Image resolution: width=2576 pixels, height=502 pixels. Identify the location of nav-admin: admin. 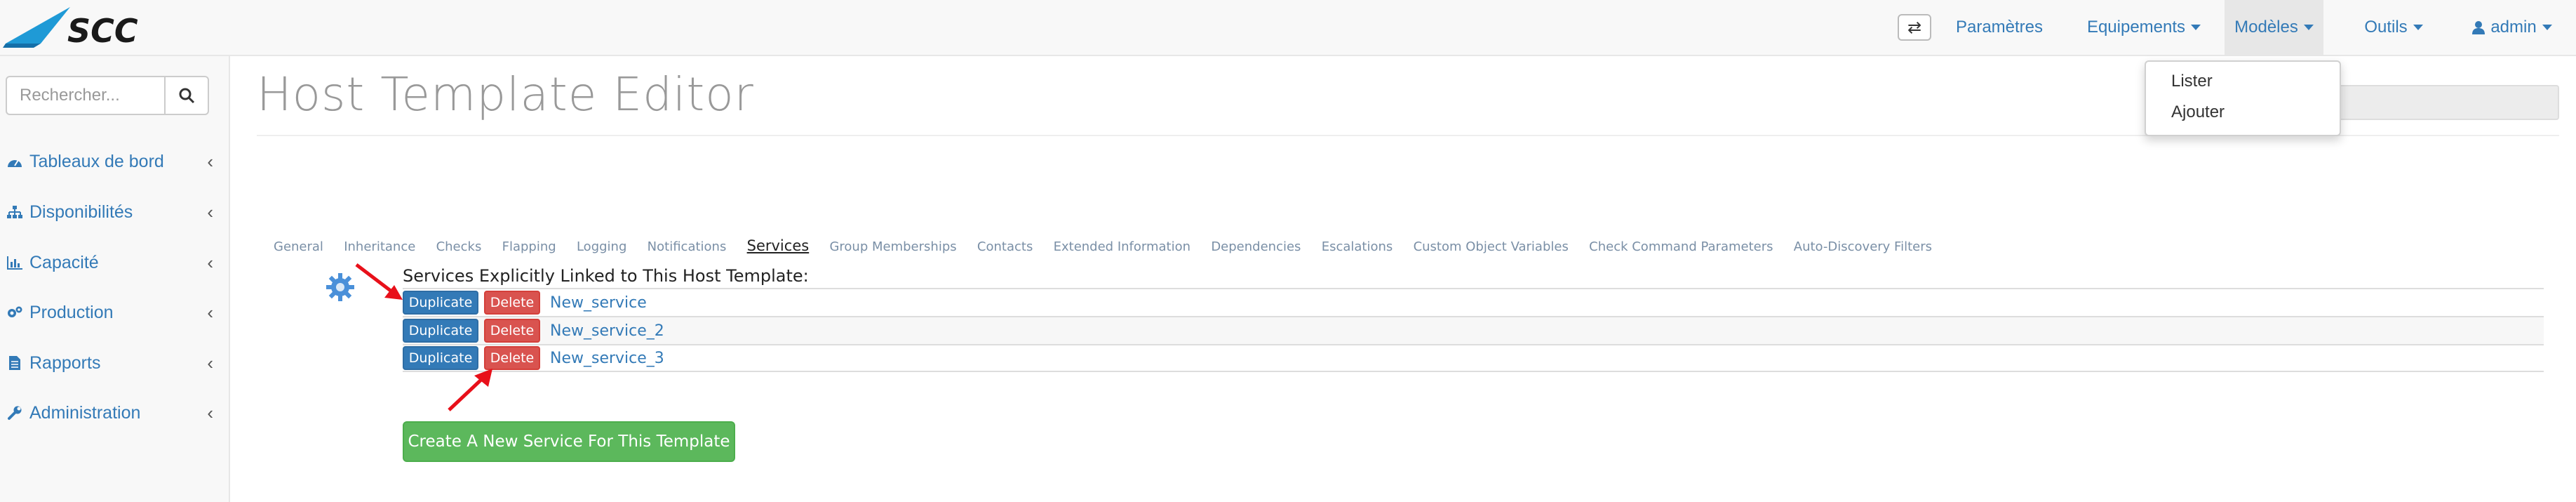
(2512, 28).